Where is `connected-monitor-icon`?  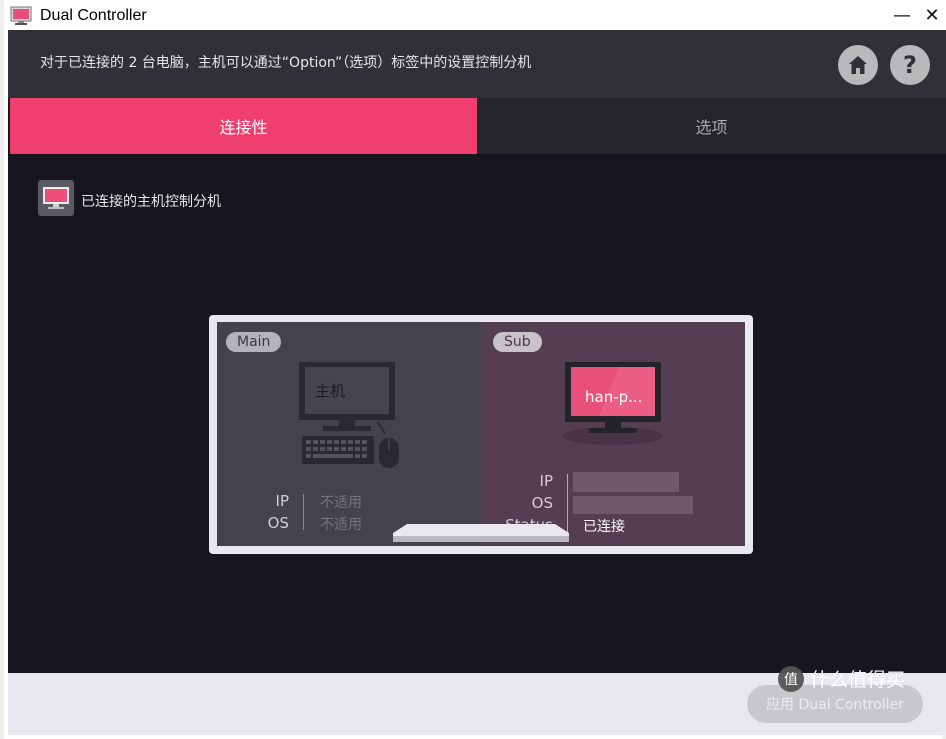
connected-monitor-icon is located at coordinates (56, 198).